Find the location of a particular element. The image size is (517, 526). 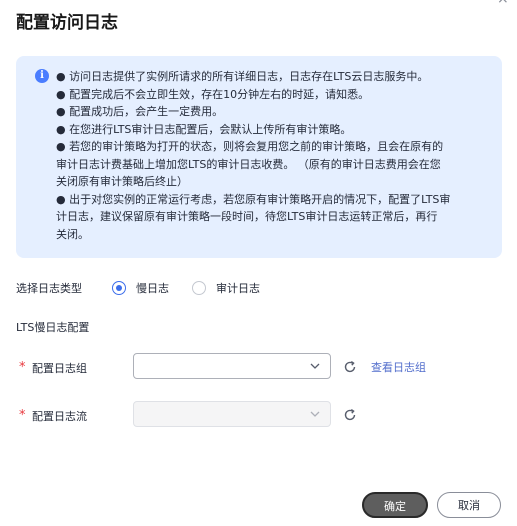

log-type-label: 选择日志类型 is located at coordinates (49, 288).